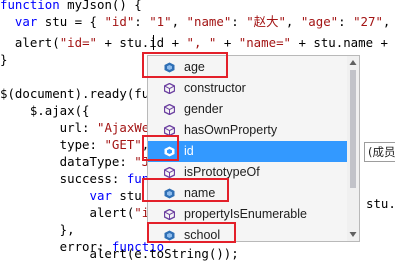  I want to click on completion-item-label: propertyIsEnumerable, so click(245, 214).